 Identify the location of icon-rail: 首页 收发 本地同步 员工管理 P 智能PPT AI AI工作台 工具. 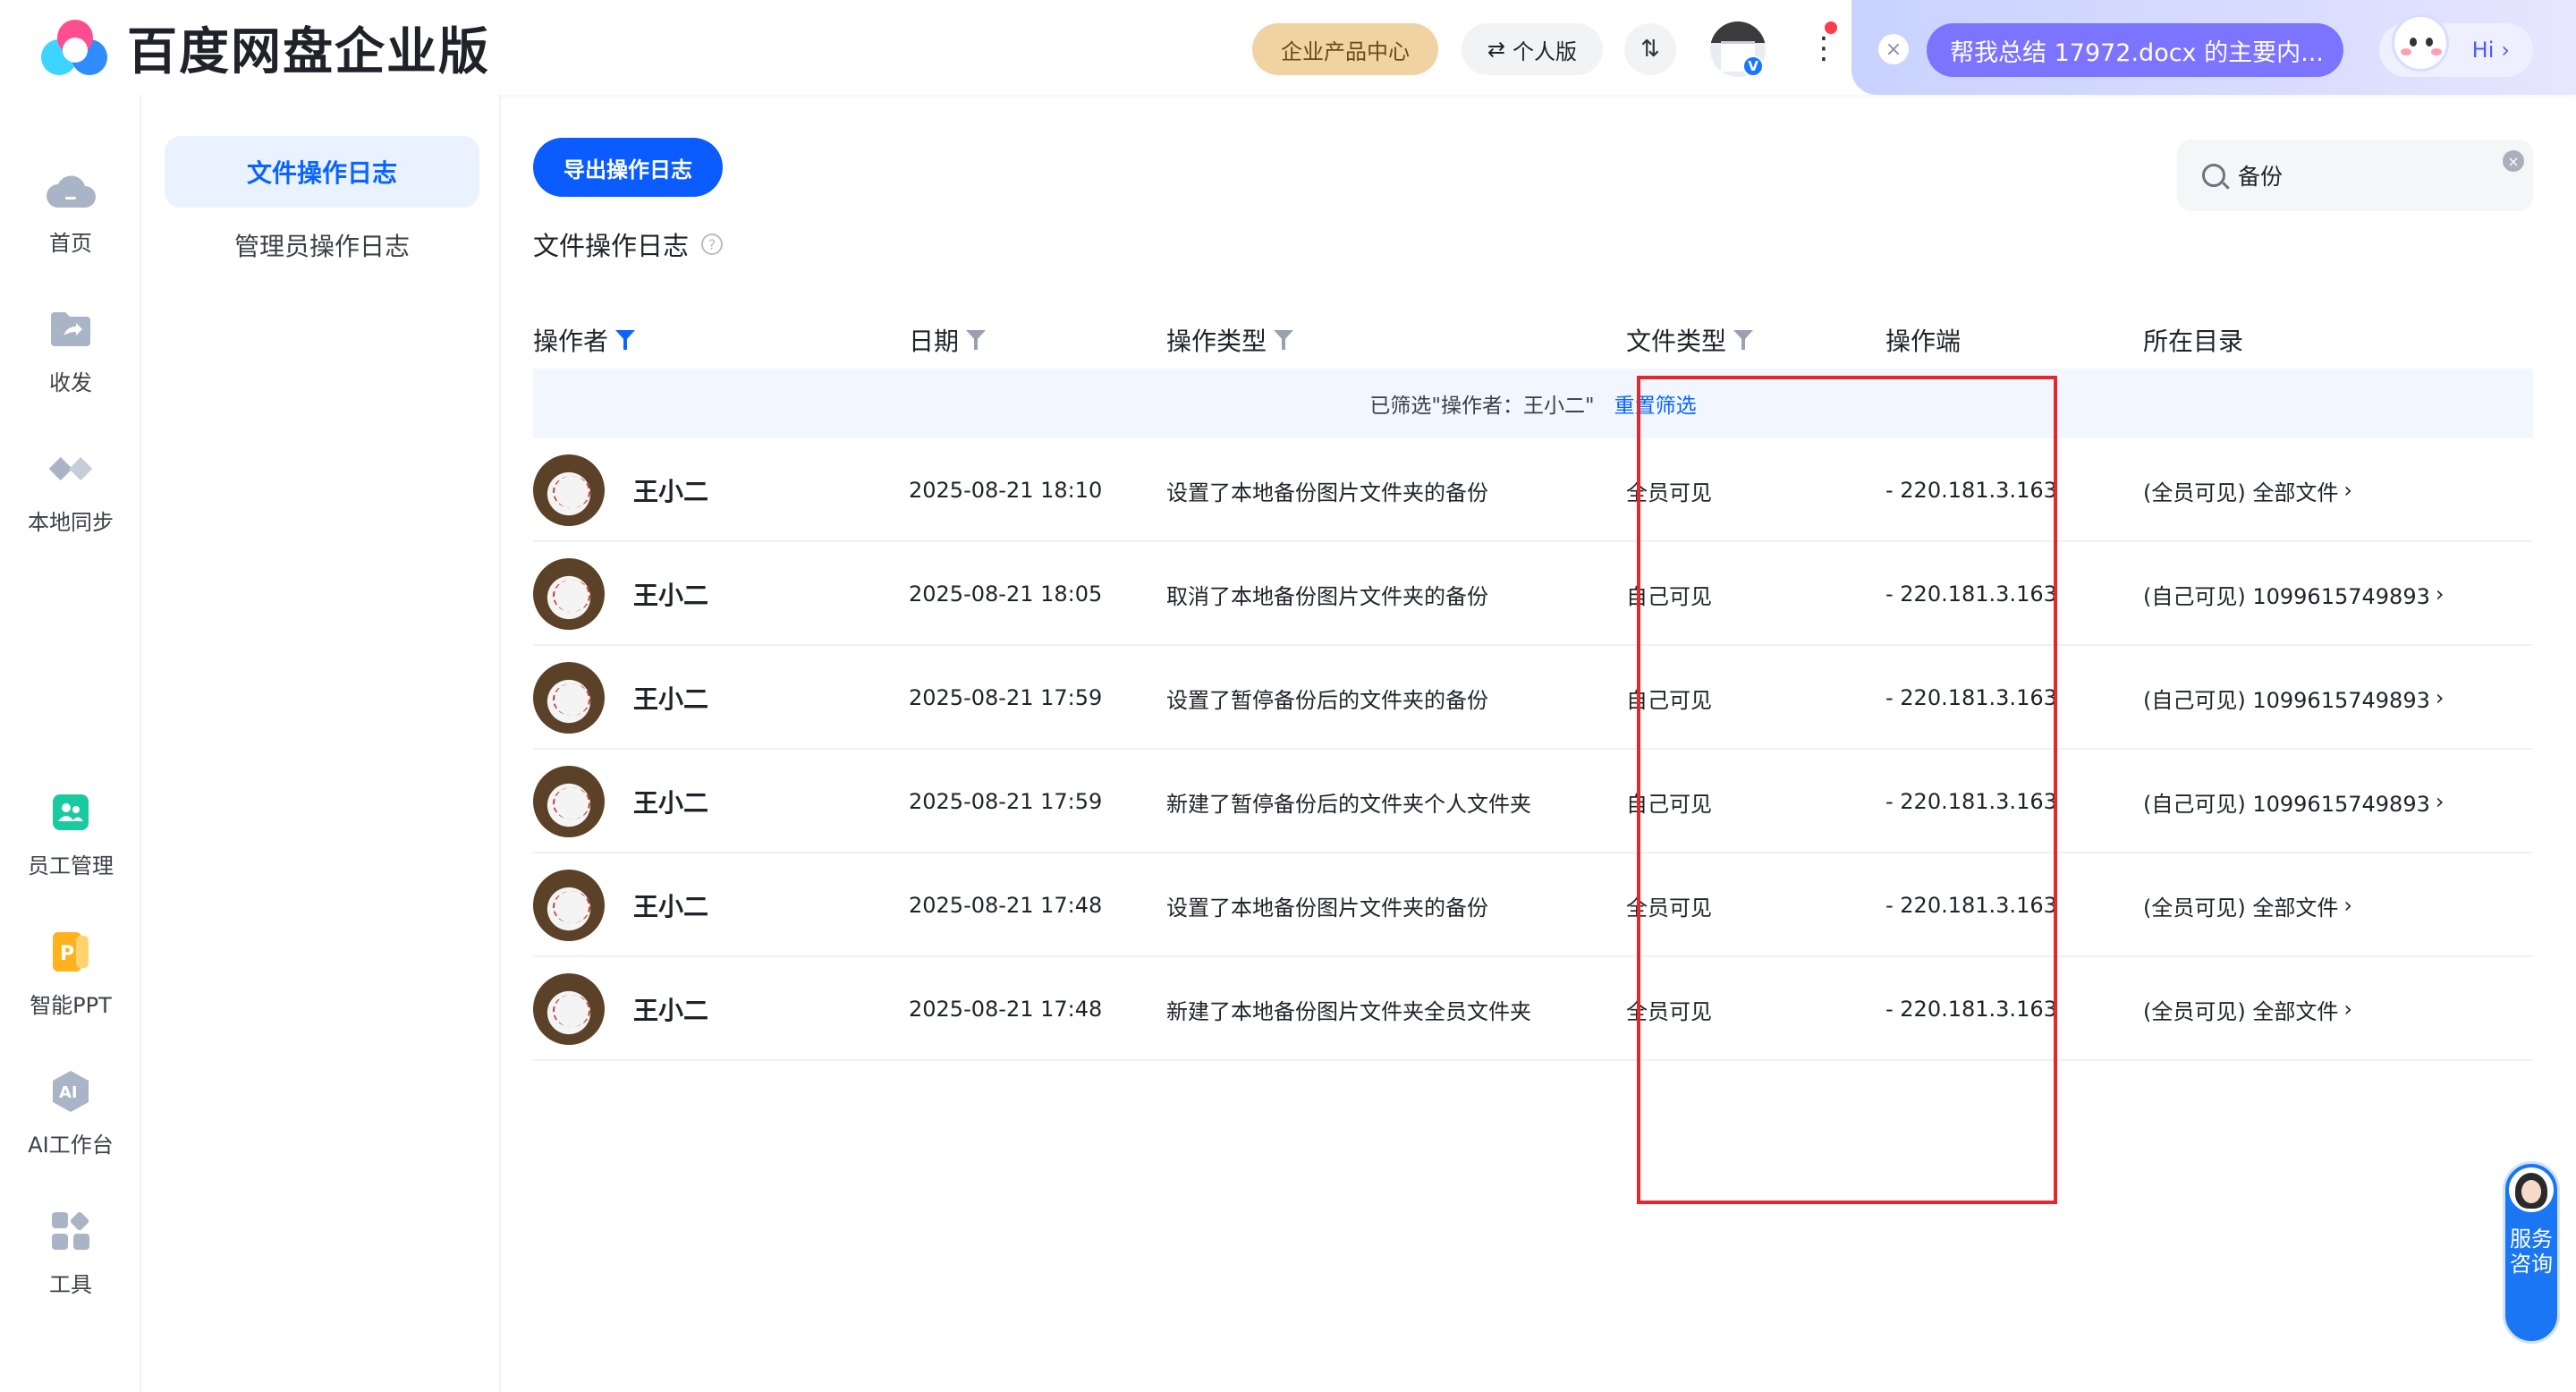
(70, 743).